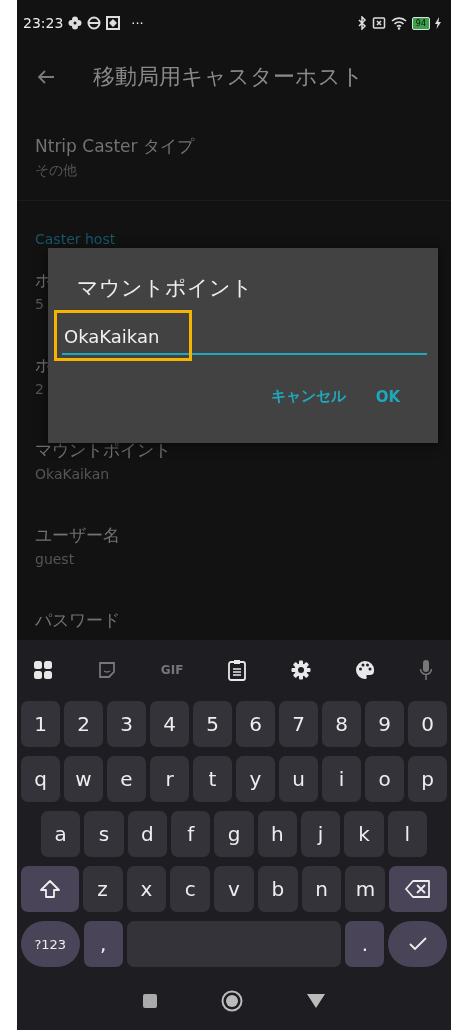 The width and height of the screenshot is (451, 1030). What do you see at coordinates (55, 559) in the screenshot?
I see `setting-value: guest` at bounding box center [55, 559].